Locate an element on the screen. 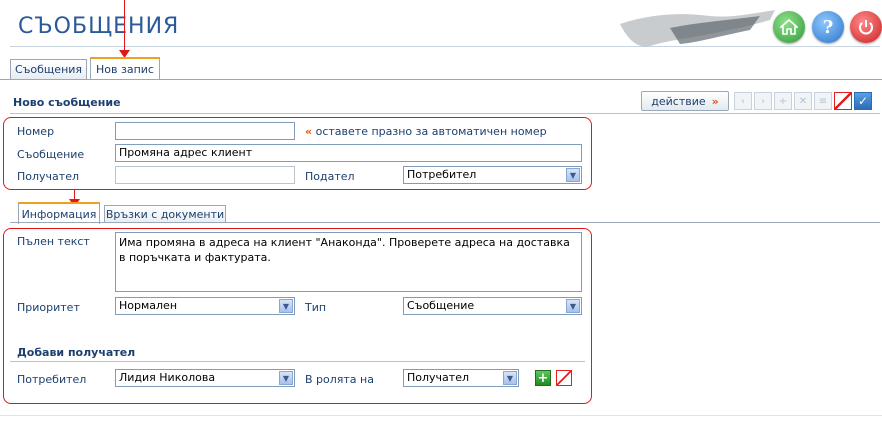  footer-divider is located at coordinates (441, 415).